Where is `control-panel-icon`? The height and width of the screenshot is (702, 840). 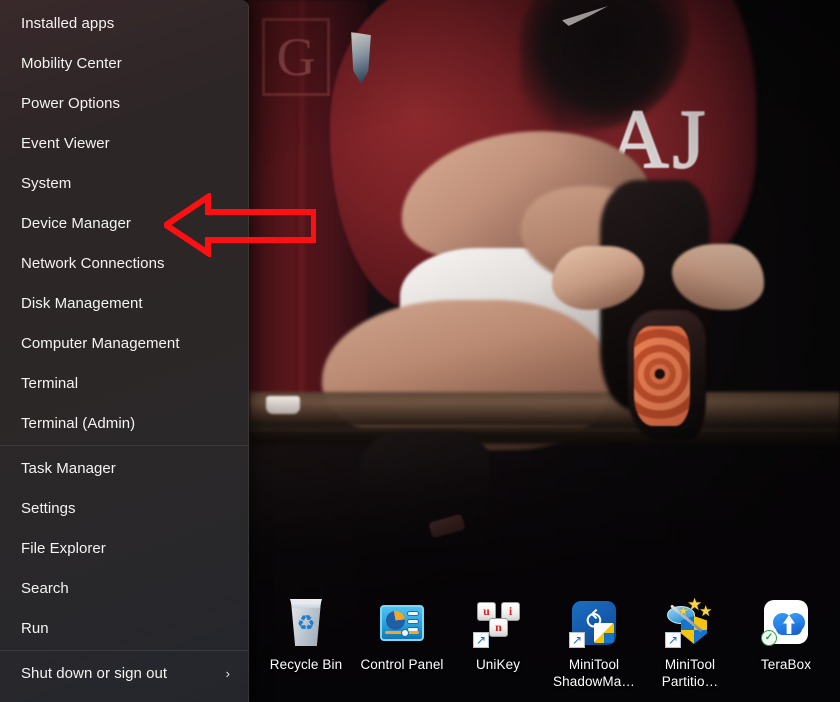 control-panel-icon is located at coordinates (402, 623).